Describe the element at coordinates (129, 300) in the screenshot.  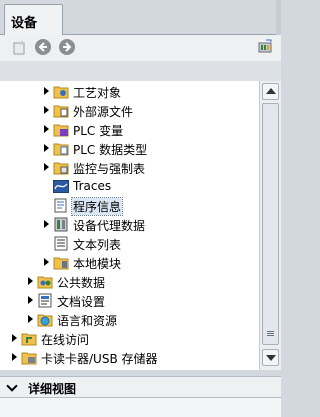
I see `tree-item-document-settings: 文档设置` at that location.